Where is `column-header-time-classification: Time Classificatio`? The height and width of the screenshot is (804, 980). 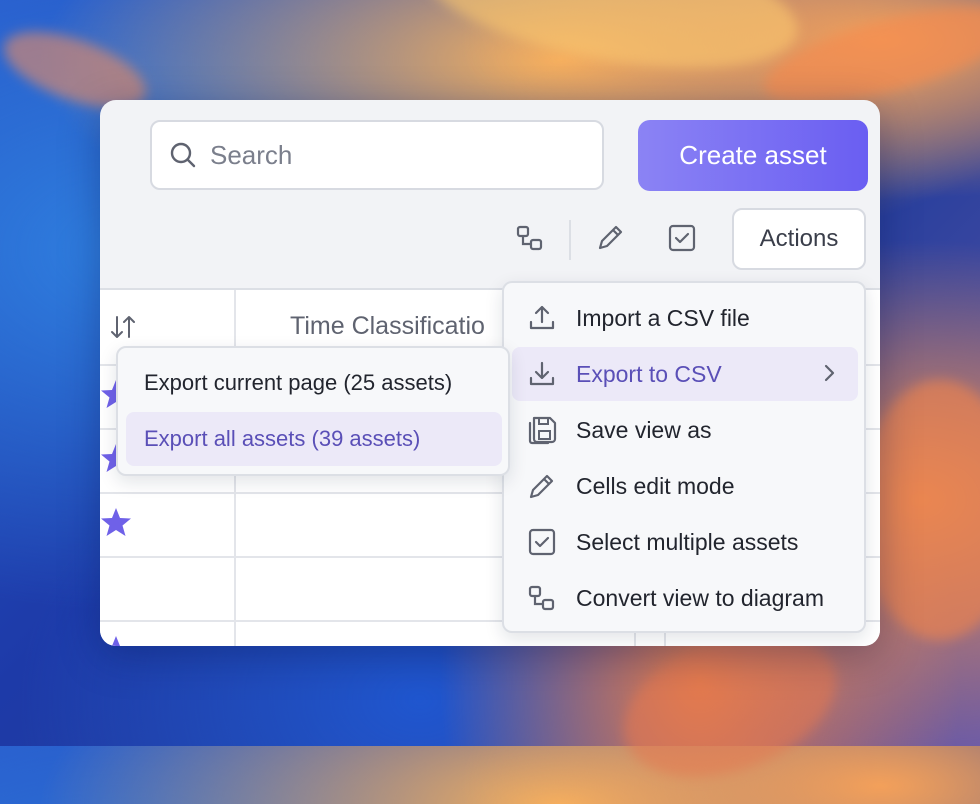
column-header-time-classification: Time Classificatio is located at coordinates (387, 326).